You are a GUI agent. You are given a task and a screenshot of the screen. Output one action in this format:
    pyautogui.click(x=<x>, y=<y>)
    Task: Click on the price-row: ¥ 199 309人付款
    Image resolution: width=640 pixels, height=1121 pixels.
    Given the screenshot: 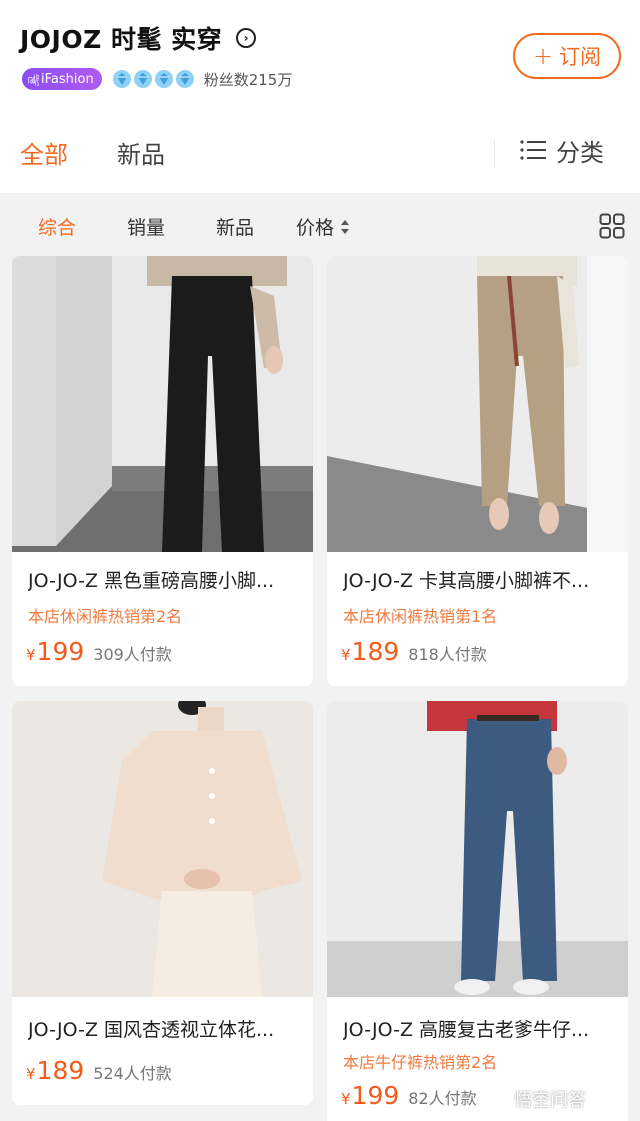 What is the action you would take?
    pyautogui.click(x=99, y=651)
    